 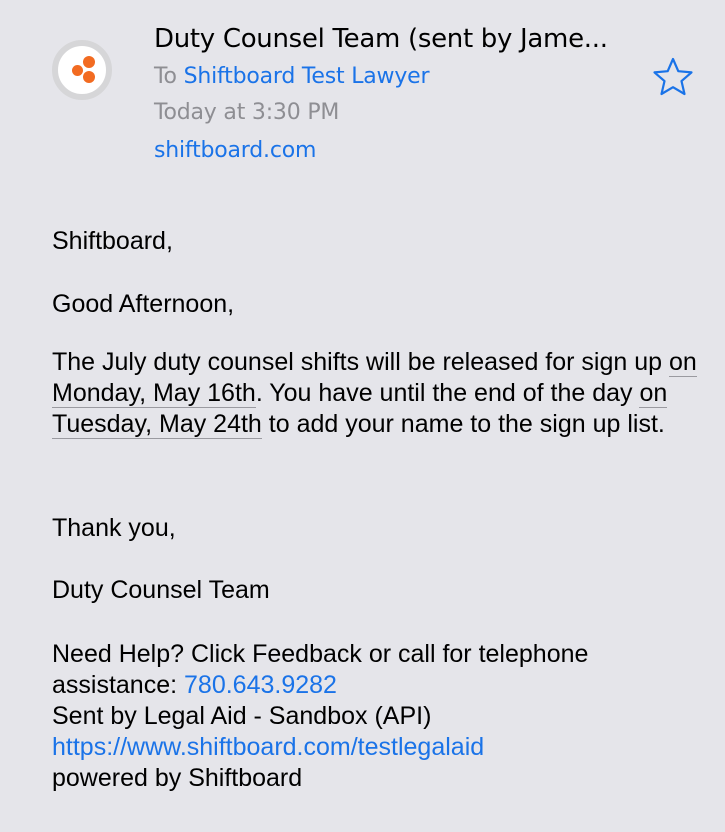 I want to click on sent-date: Today at 3:30 PM, so click(x=247, y=112).